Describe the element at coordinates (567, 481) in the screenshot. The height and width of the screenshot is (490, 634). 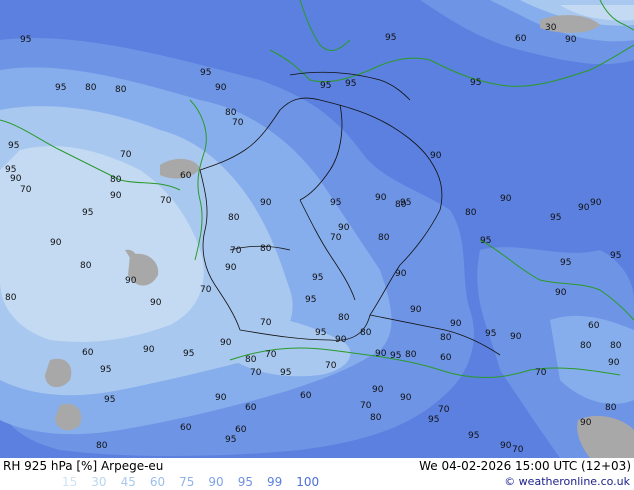
I see `site-credit: © weatheronline.co.uk` at that location.